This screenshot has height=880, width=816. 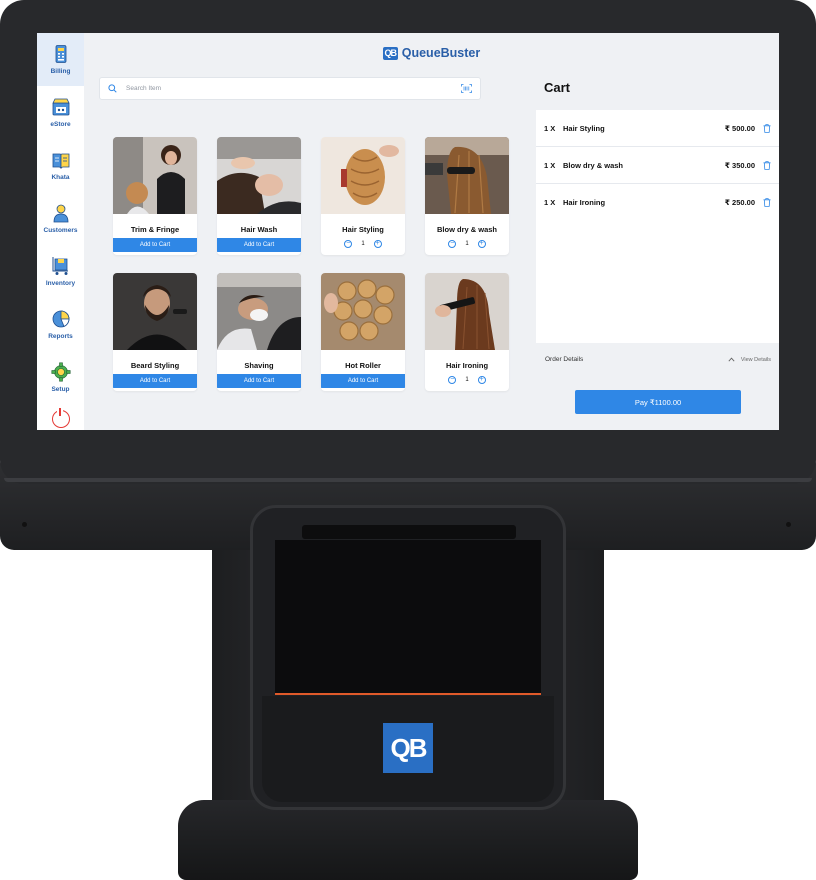 I want to click on product-name: Hair Ironing, so click(x=467, y=365).